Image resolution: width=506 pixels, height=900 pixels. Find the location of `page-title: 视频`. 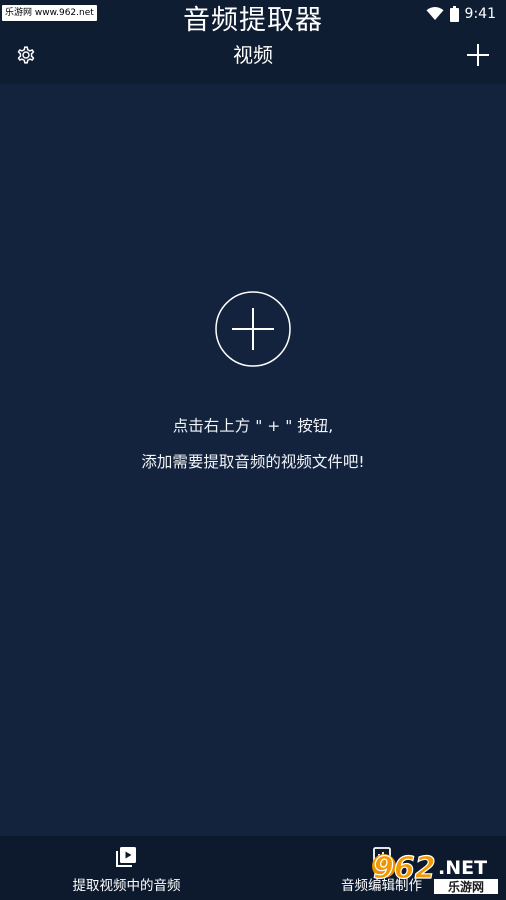

page-title: 视频 is located at coordinates (253, 55).